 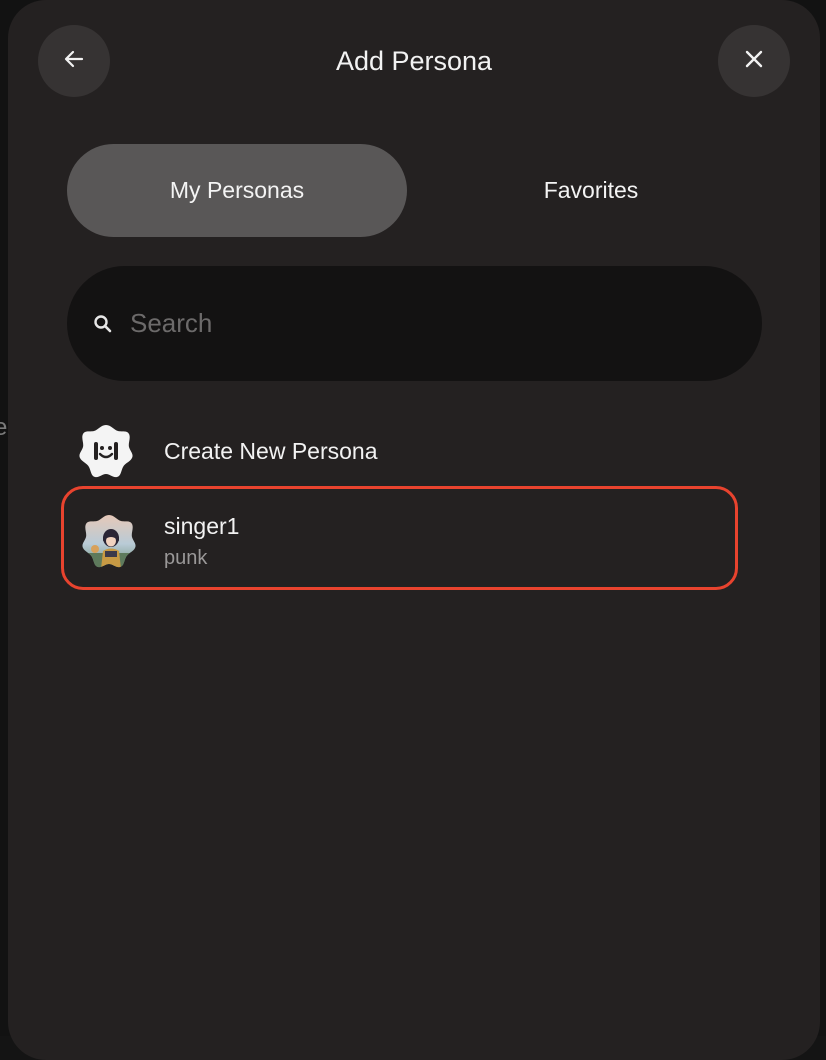 I want to click on tab-my-personas: My Personas, so click(x=237, y=190).